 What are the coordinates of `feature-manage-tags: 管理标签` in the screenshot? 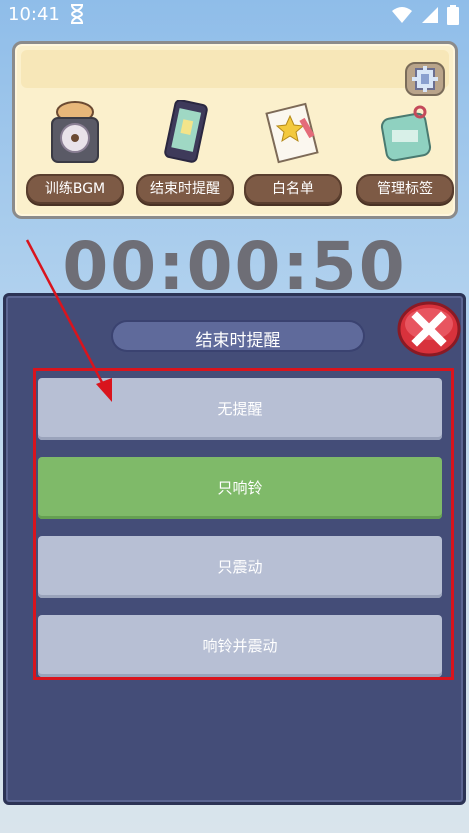 It's located at (405, 159).